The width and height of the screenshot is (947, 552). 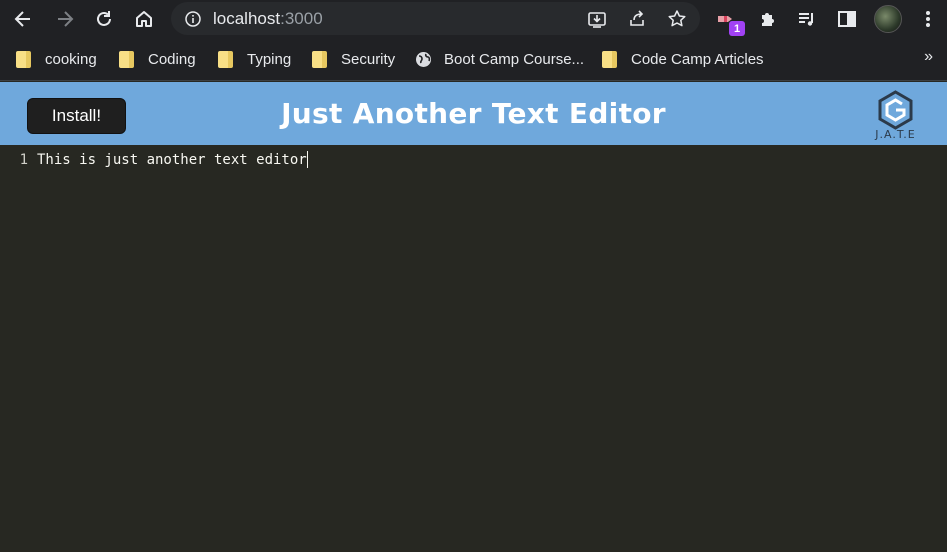 What do you see at coordinates (847, 19) in the screenshot?
I see `side-panel-icon` at bounding box center [847, 19].